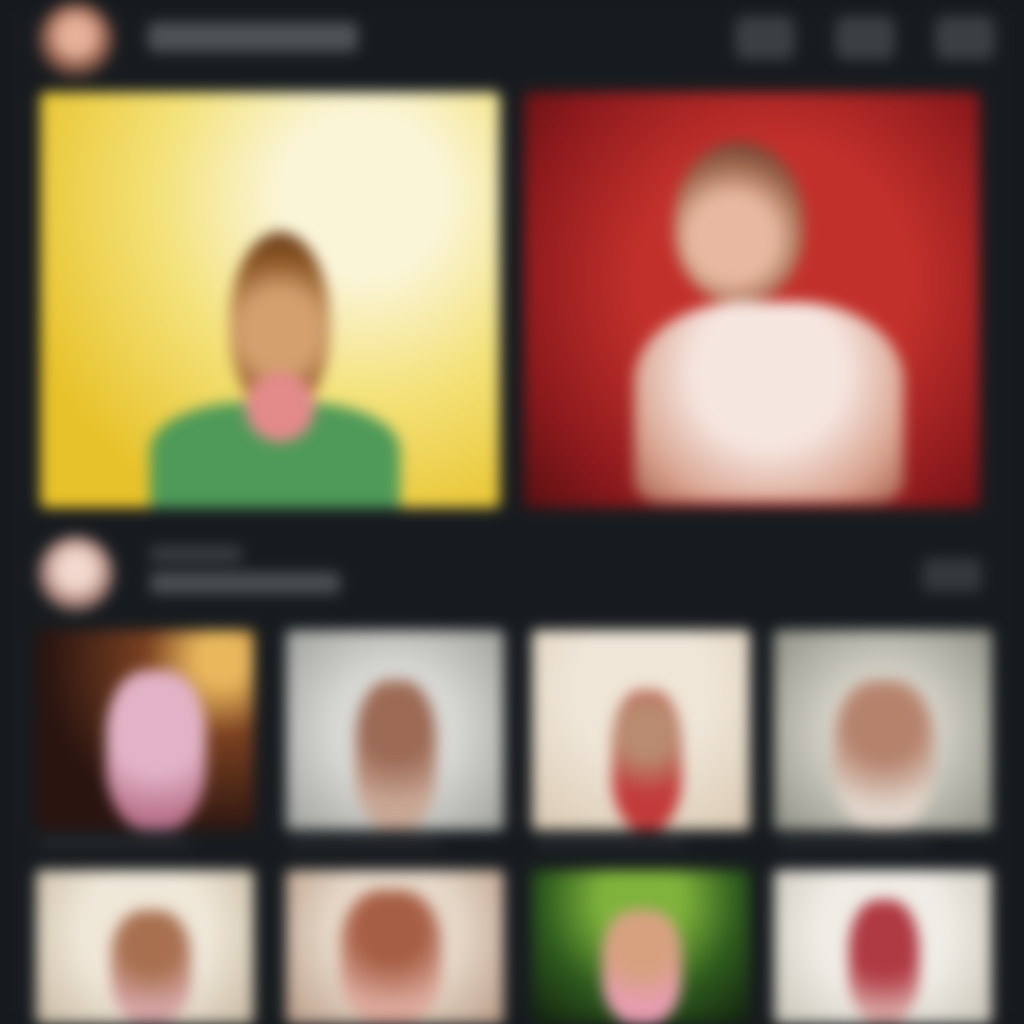 This screenshot has width=1024, height=1024. Describe the element at coordinates (196, 554) in the screenshot. I see `section-title` at that location.